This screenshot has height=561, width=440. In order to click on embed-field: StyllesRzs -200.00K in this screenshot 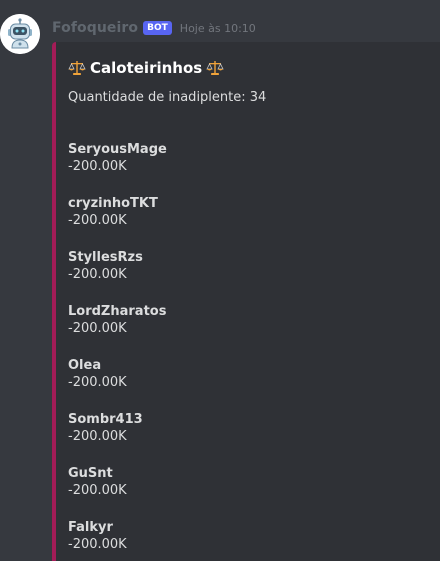, I will do `click(105, 267)`.